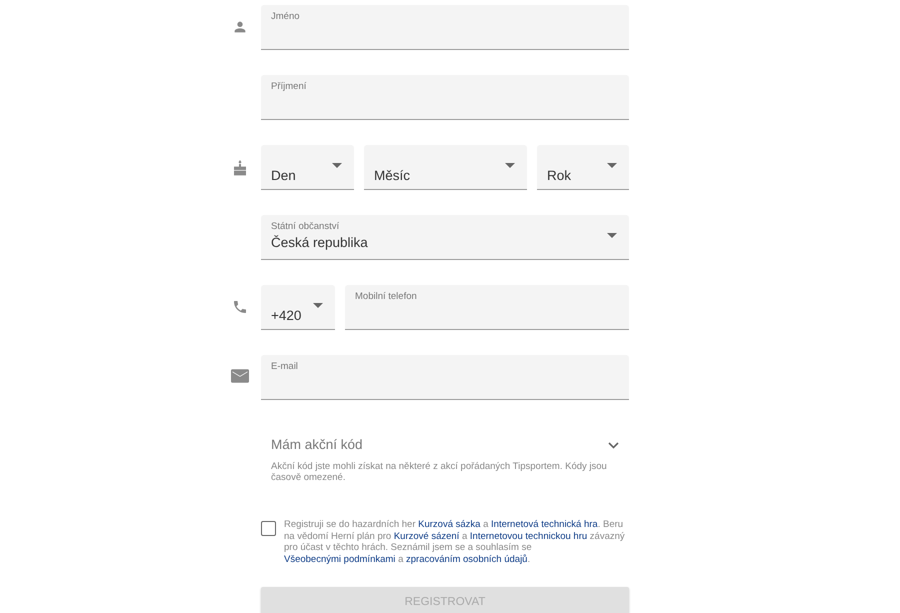 Image resolution: width=900 pixels, height=613 pixels. I want to click on phone-icon, so click(240, 307).